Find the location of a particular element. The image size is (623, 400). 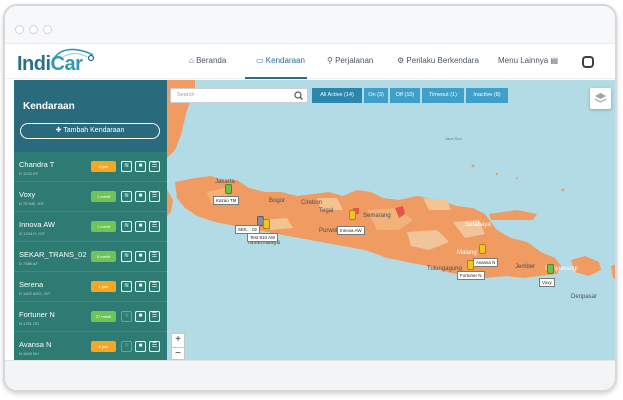

vehicle-marker-test is located at coordinates (266, 224).